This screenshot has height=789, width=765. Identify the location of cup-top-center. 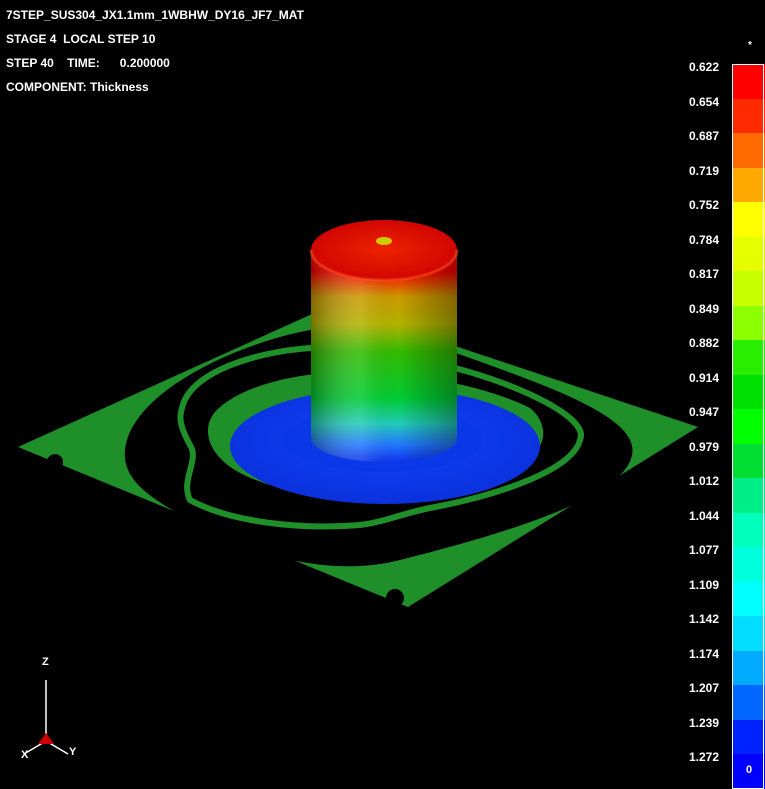
(384, 241).